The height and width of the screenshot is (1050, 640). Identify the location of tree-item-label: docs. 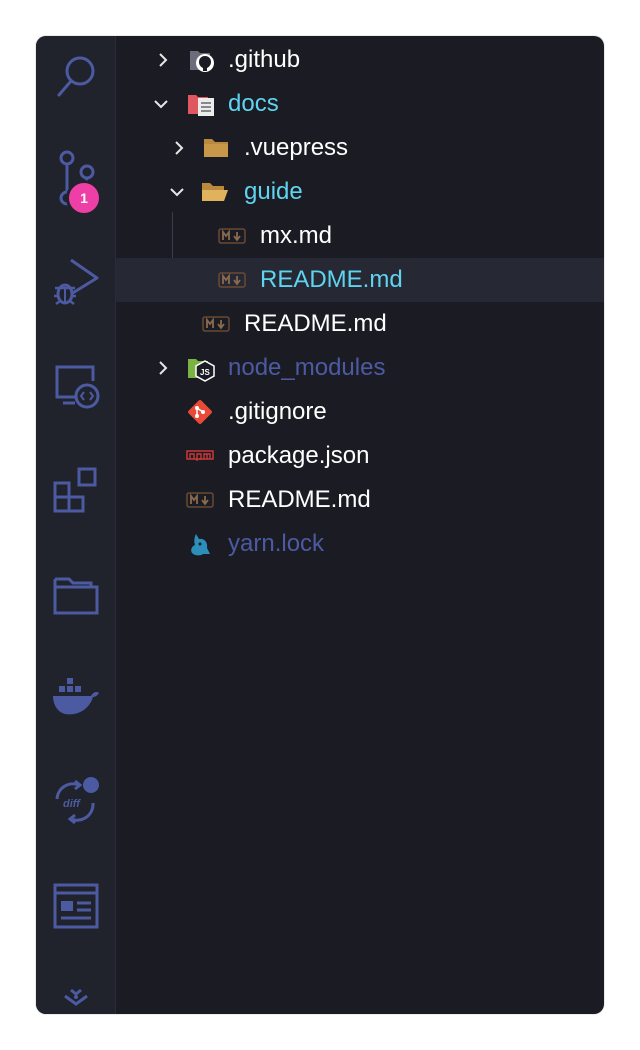
(253, 103).